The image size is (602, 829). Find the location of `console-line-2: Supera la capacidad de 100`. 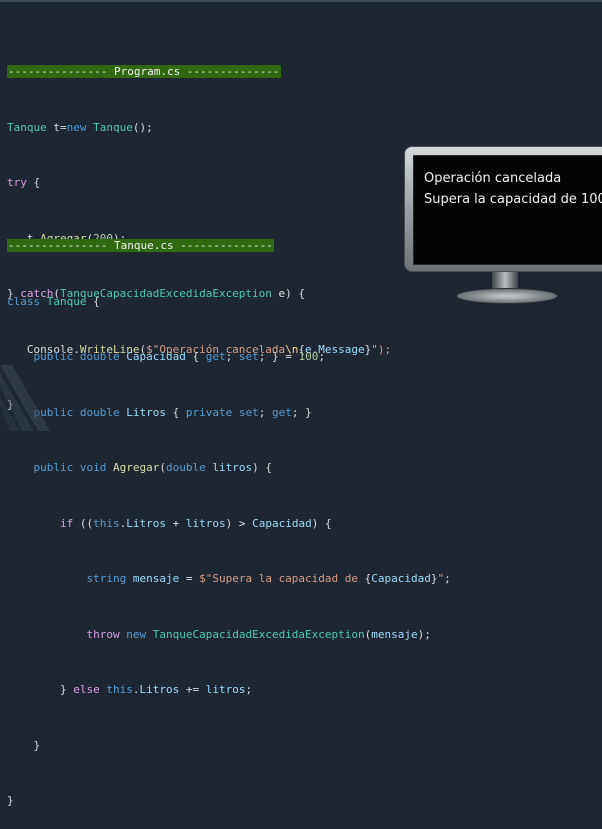

console-line-2: Supera la capacidad de 100 is located at coordinates (513, 199).